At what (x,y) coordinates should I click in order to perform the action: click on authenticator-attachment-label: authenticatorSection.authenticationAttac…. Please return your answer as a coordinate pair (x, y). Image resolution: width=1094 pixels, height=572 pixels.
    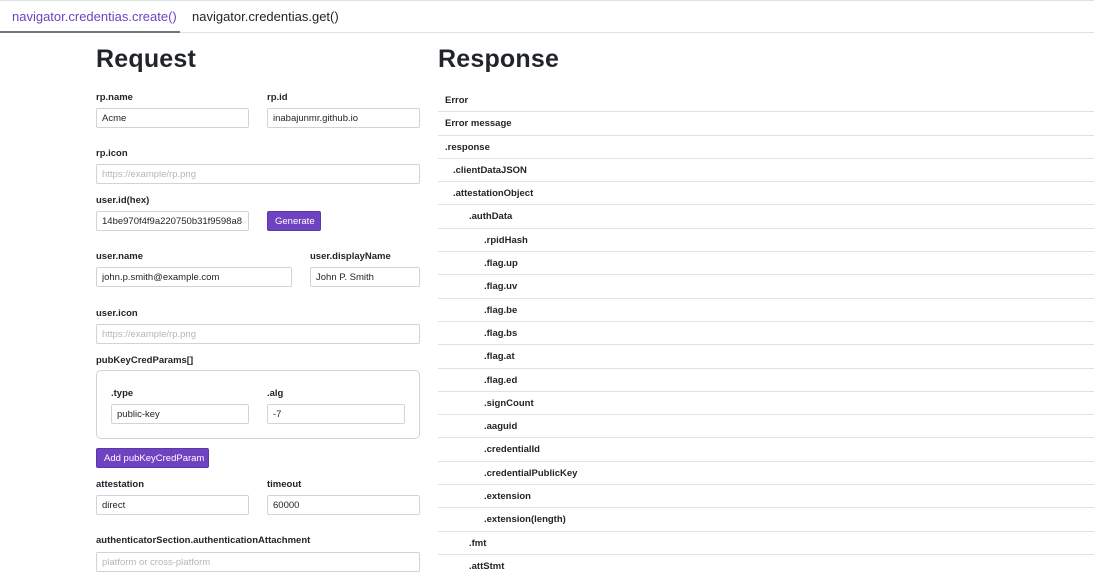
    Looking at the image, I should click on (203, 540).